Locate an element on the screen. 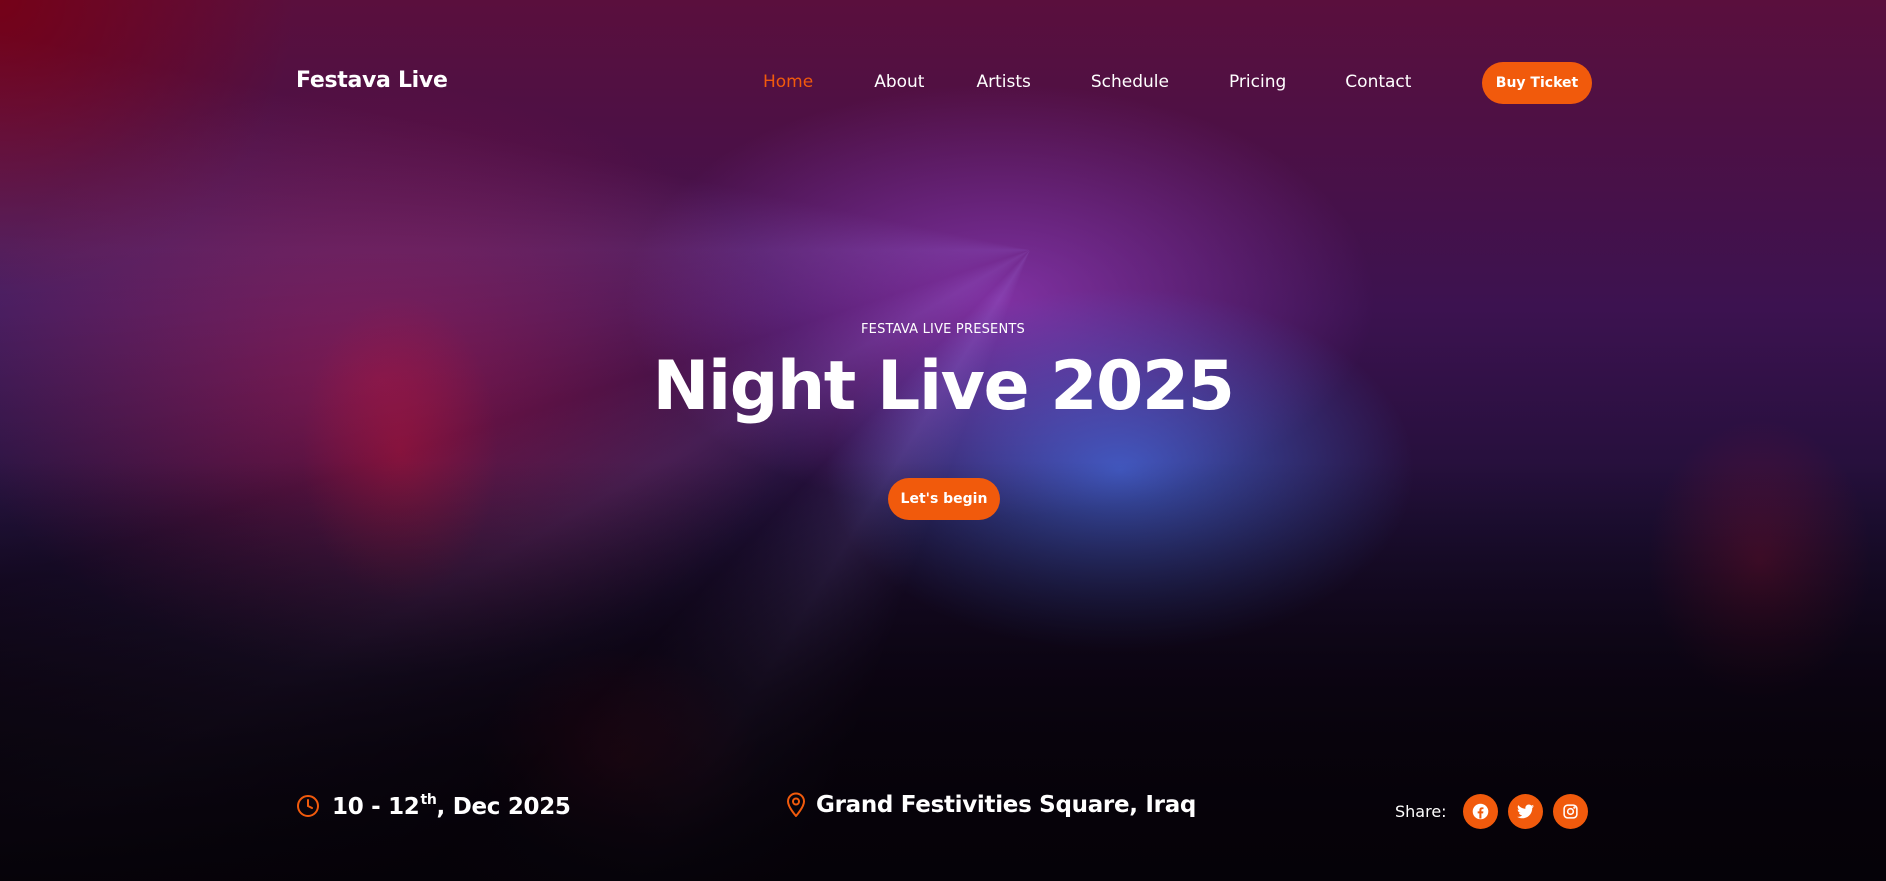 This screenshot has height=881, width=1886. map-pin-icon is located at coordinates (796, 805).